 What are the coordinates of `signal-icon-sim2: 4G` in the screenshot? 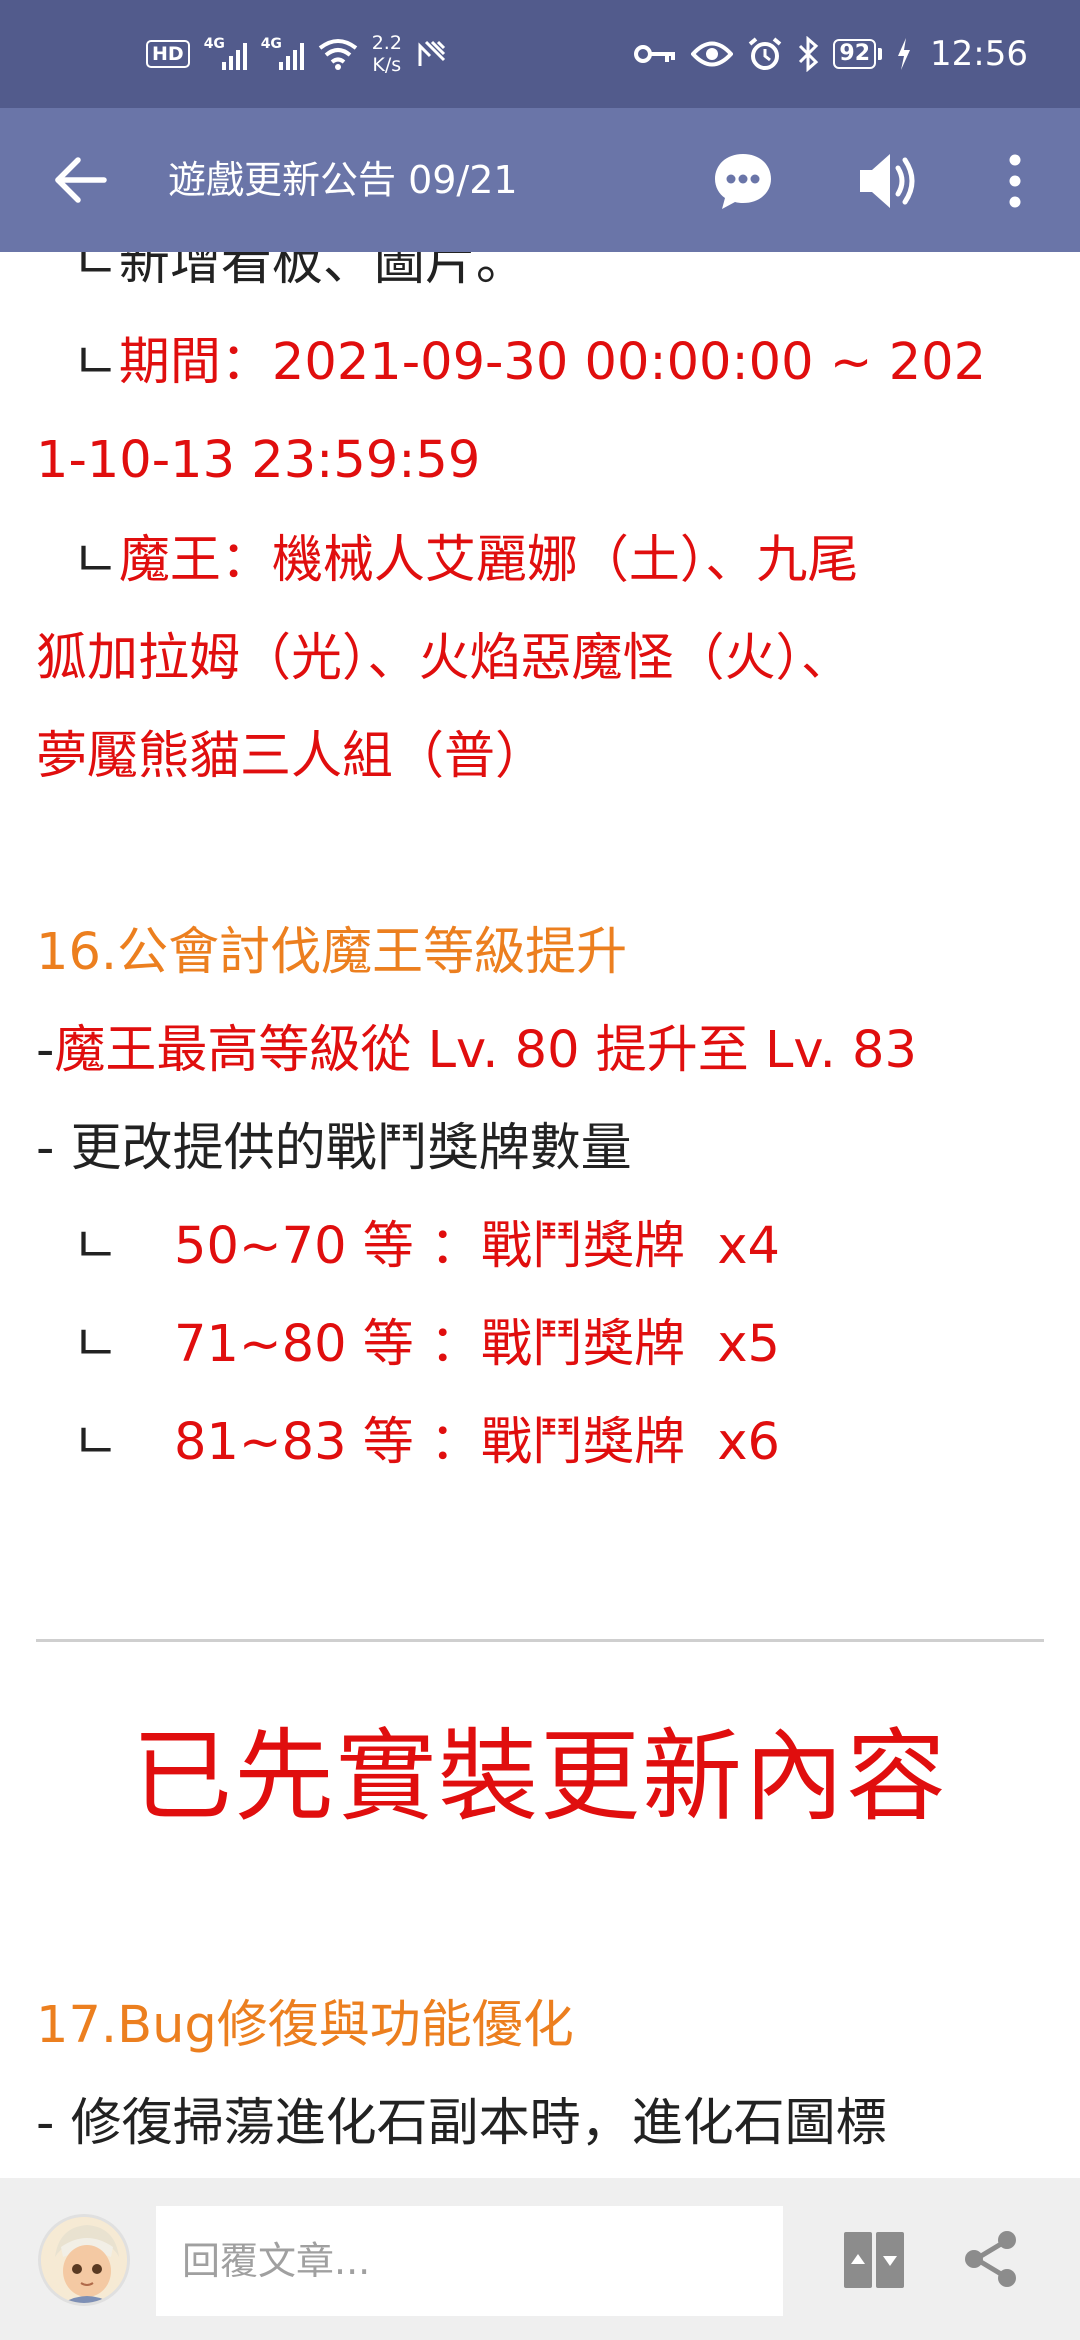 It's located at (282, 53).